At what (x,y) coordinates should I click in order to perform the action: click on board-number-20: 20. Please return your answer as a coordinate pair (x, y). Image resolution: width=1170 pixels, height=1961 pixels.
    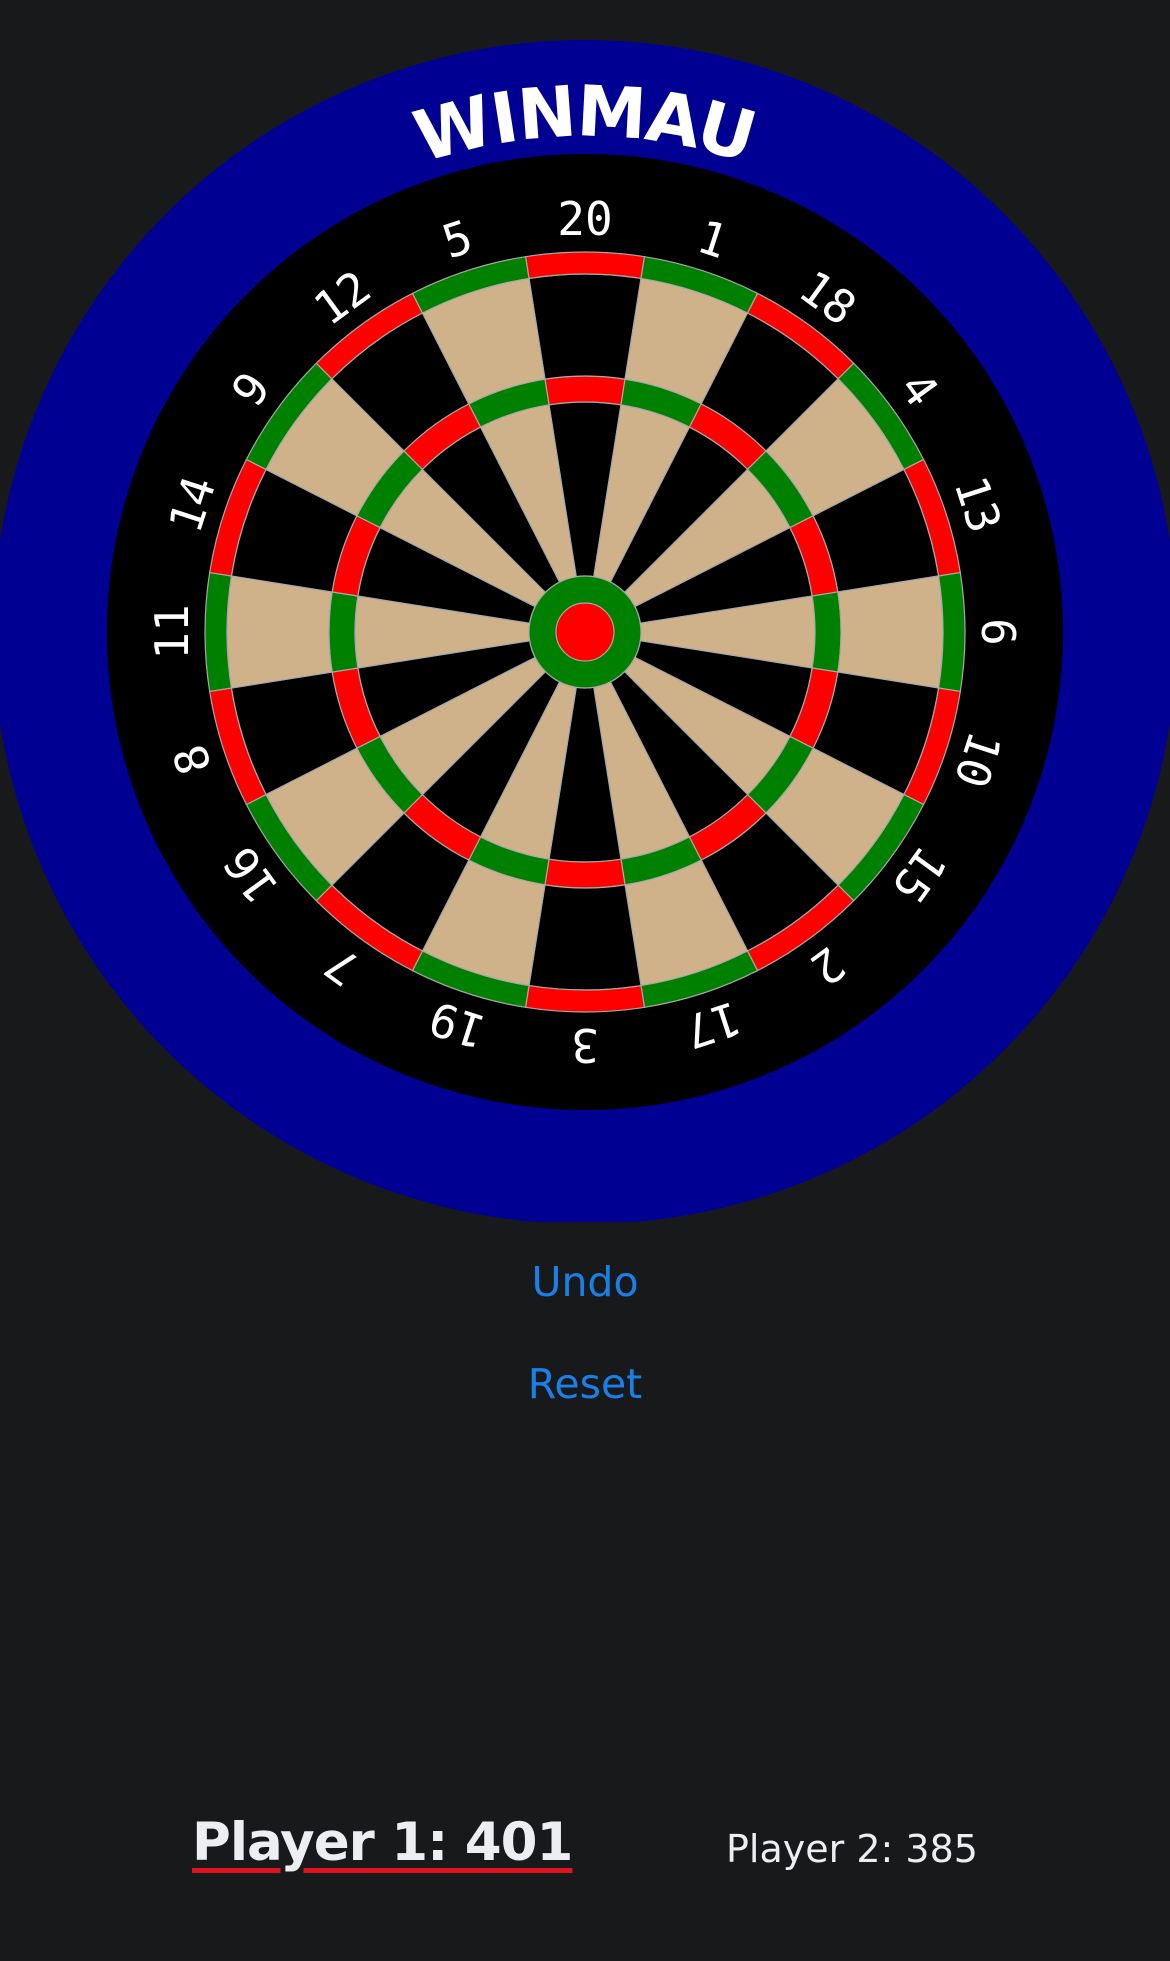
    Looking at the image, I should click on (584, 219).